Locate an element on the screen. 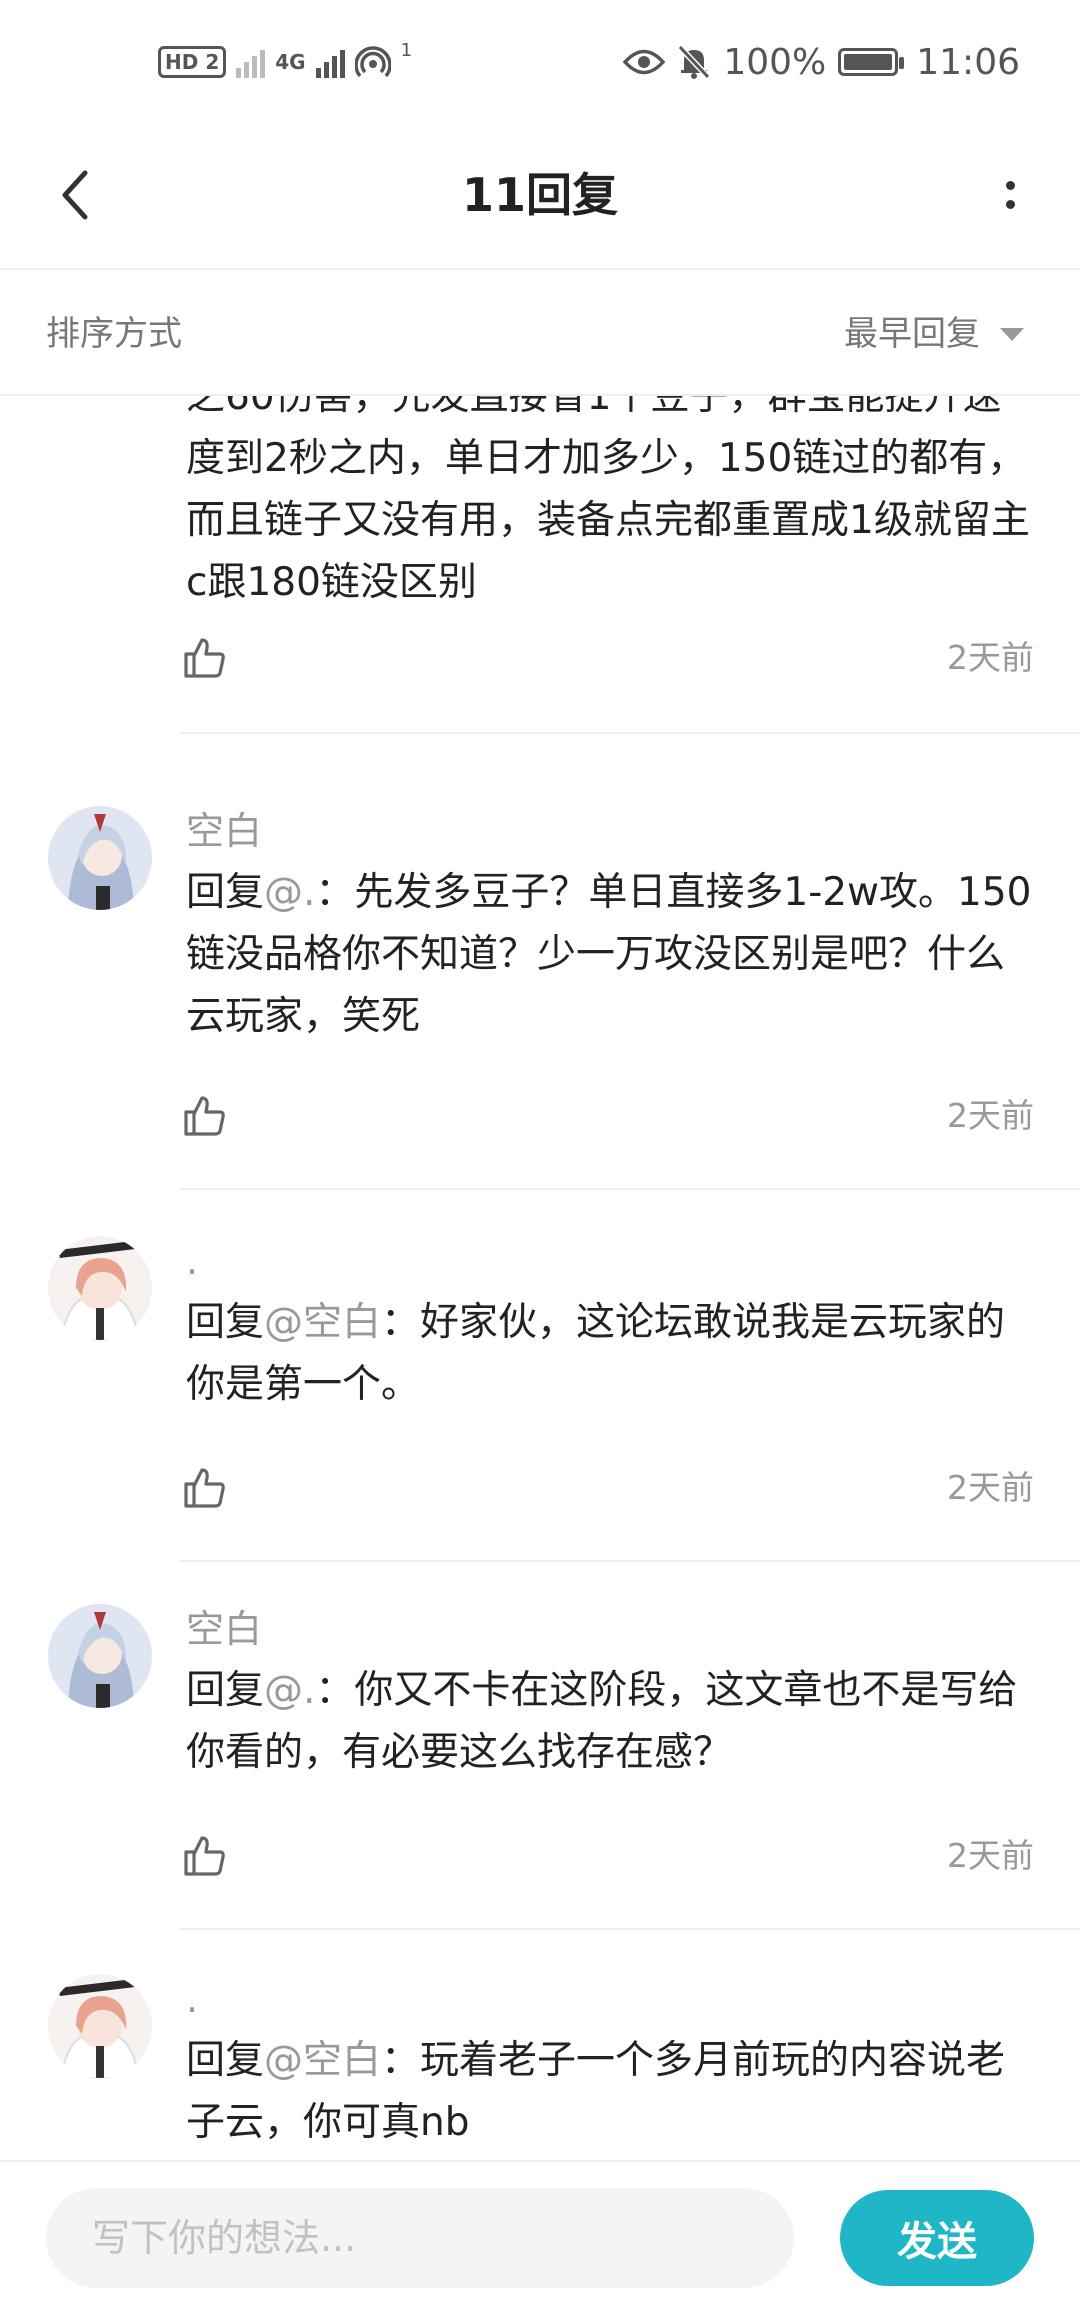 The width and height of the screenshot is (1080, 2310). composer-bar: 发送 is located at coordinates (540, 2235).